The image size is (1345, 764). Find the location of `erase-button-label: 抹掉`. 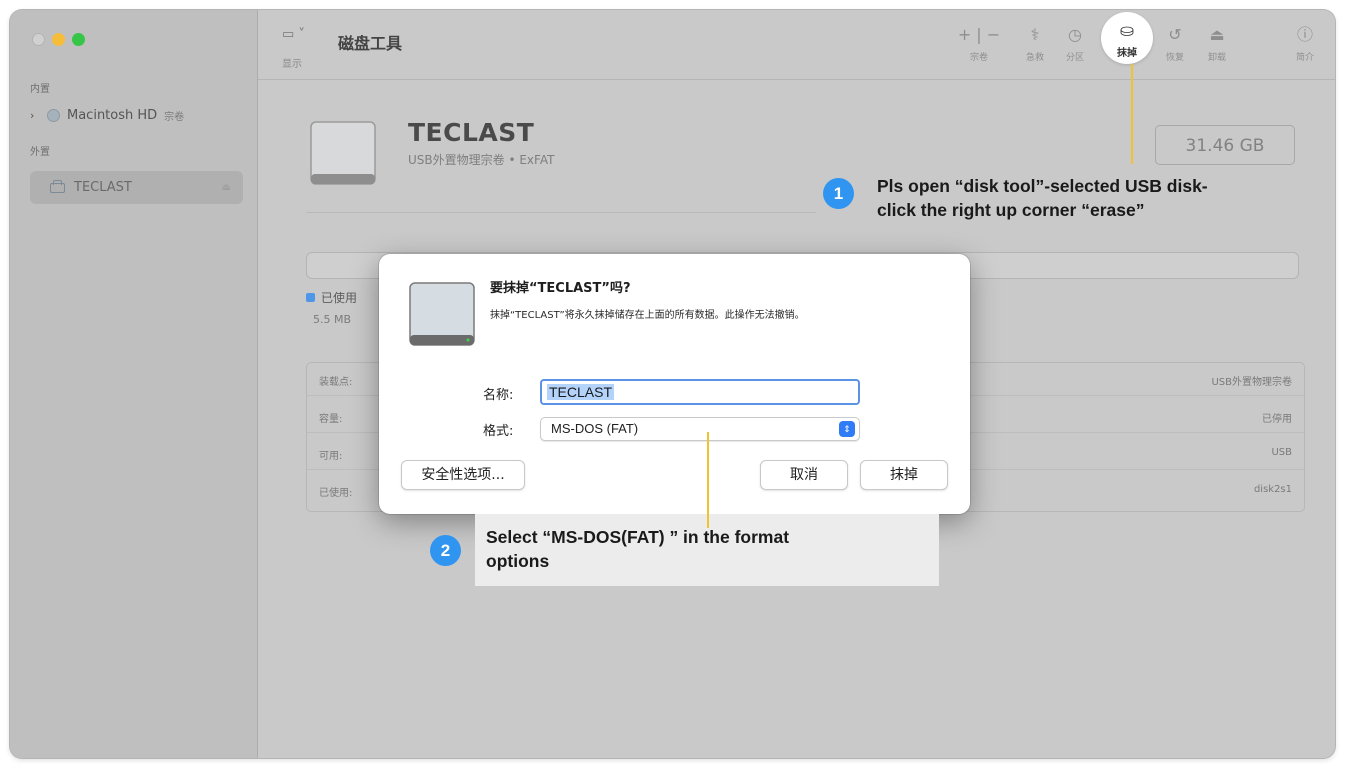

erase-button-label: 抹掉 is located at coordinates (1127, 53).